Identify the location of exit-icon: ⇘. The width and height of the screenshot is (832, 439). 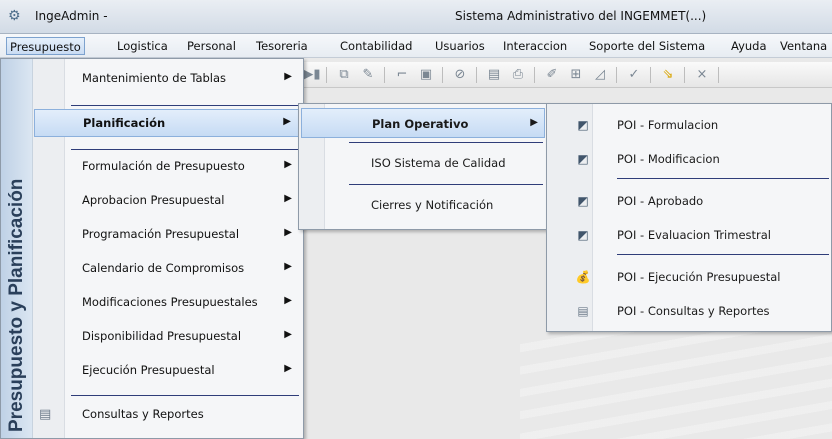
(668, 75).